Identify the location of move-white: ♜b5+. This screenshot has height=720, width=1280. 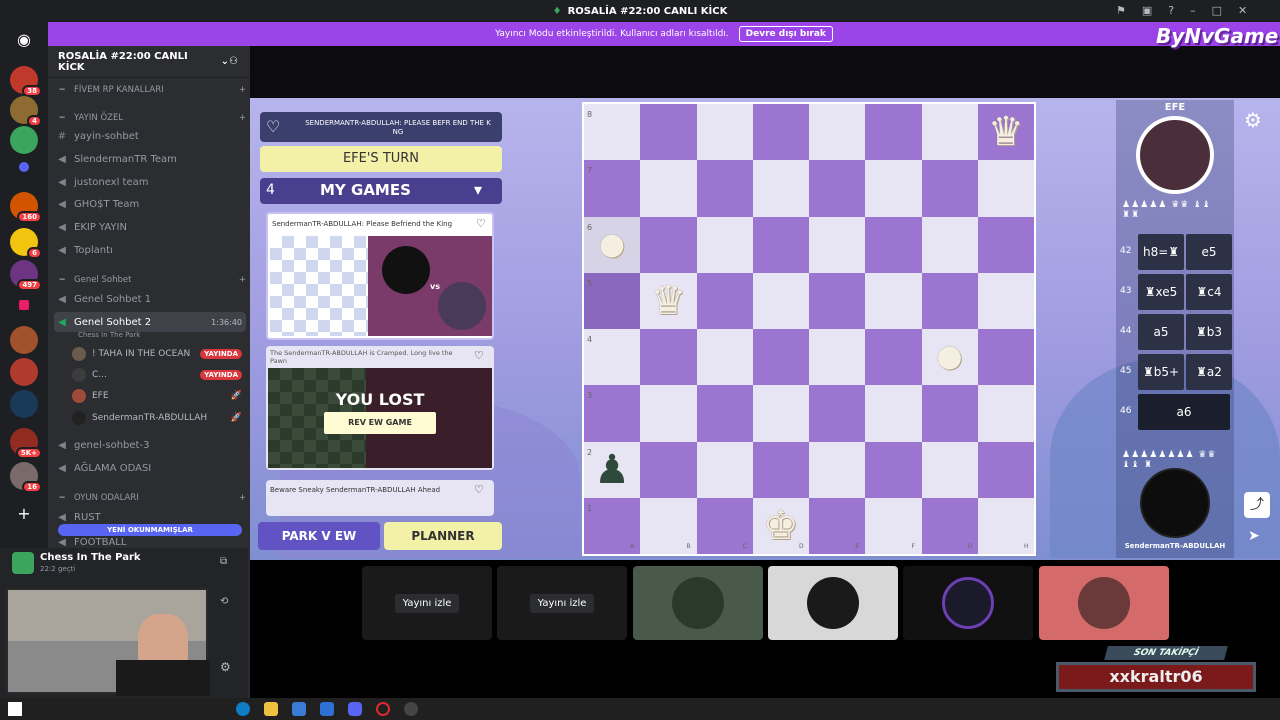
(1161, 372).